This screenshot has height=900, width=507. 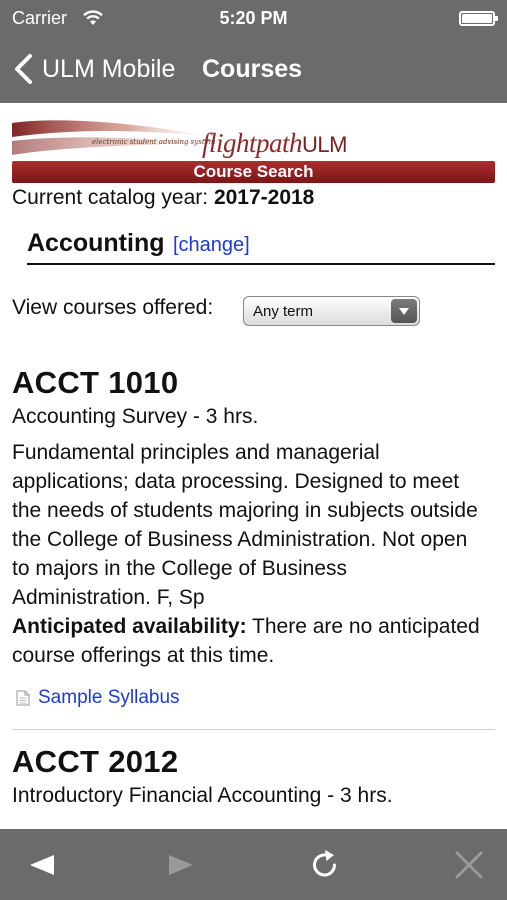 I want to click on document-icon, so click(x=23, y=698).